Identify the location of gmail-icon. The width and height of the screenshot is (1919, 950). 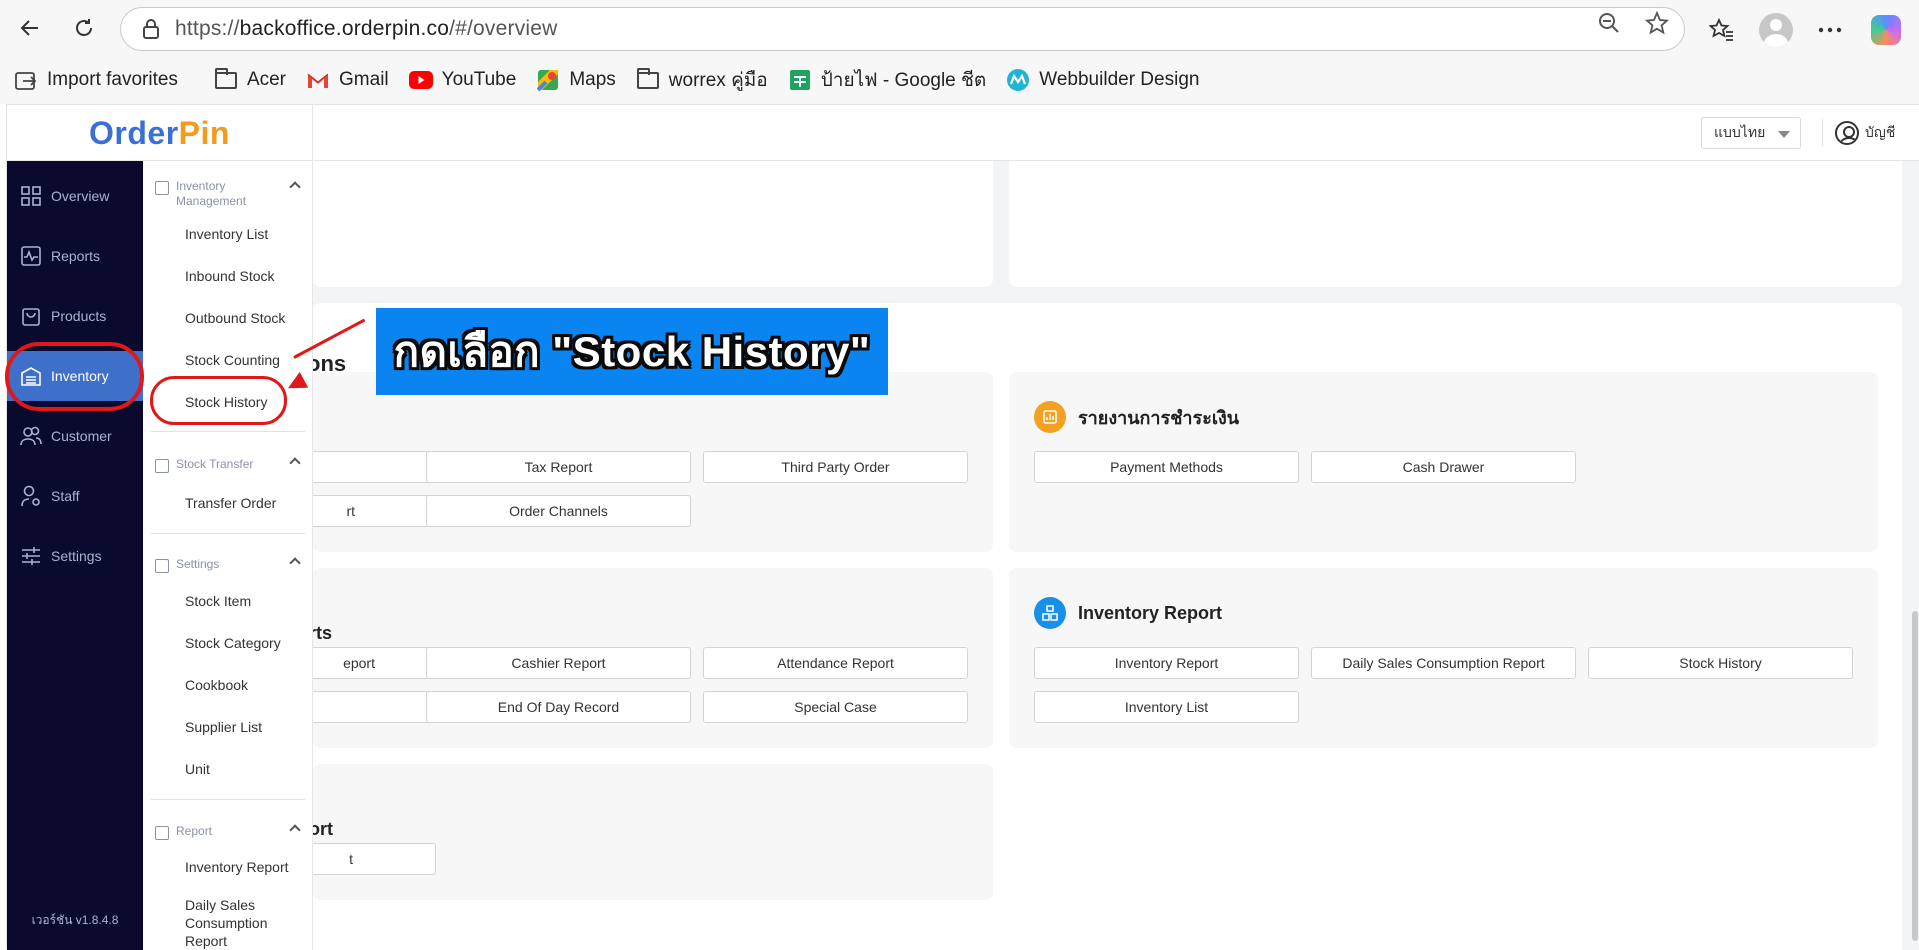
(318, 80).